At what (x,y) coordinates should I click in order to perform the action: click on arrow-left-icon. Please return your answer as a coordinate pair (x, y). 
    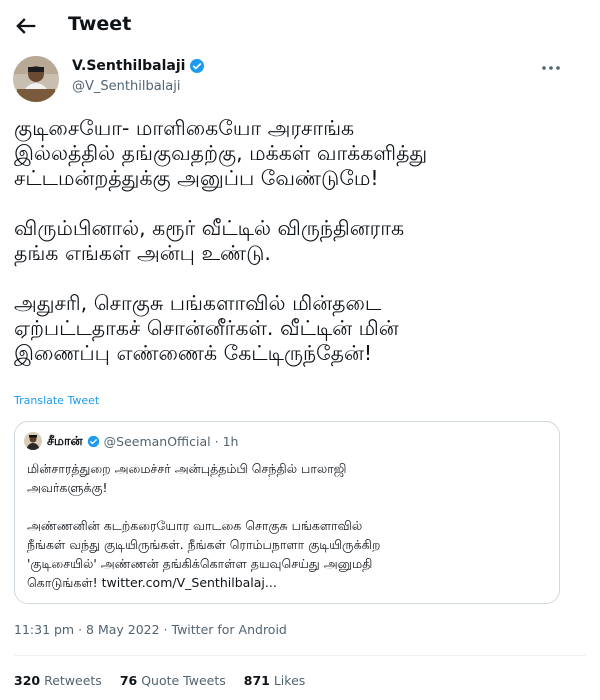
    Looking at the image, I should click on (26, 26).